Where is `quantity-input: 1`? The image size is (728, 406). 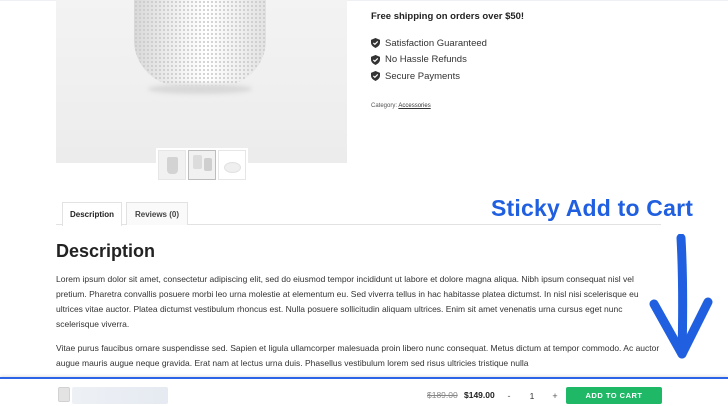
quantity-input: 1 is located at coordinates (532, 396).